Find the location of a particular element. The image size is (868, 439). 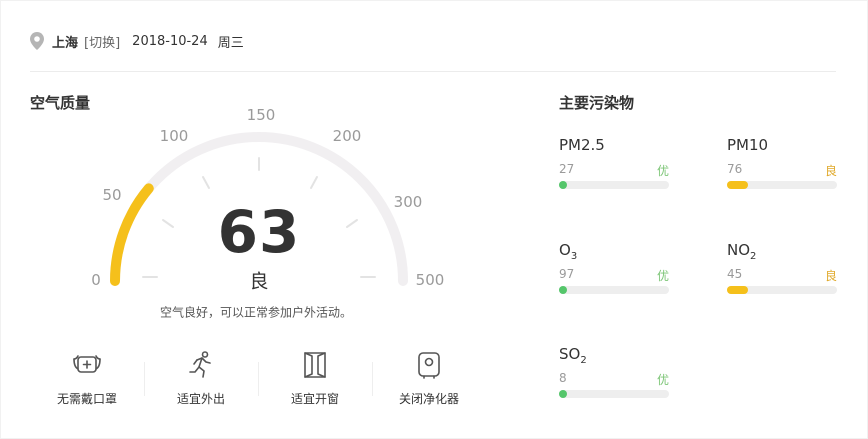

pollutant-so2: SO2 8 优 is located at coordinates (614, 371).